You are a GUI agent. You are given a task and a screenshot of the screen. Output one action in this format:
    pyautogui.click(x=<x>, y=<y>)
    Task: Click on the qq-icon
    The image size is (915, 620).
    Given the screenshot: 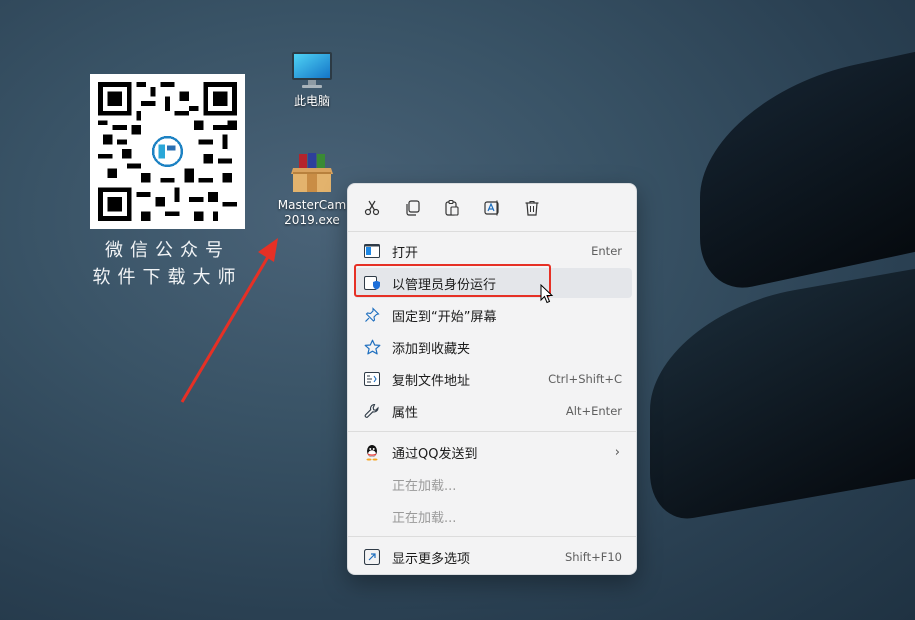 What is the action you would take?
    pyautogui.click(x=372, y=452)
    